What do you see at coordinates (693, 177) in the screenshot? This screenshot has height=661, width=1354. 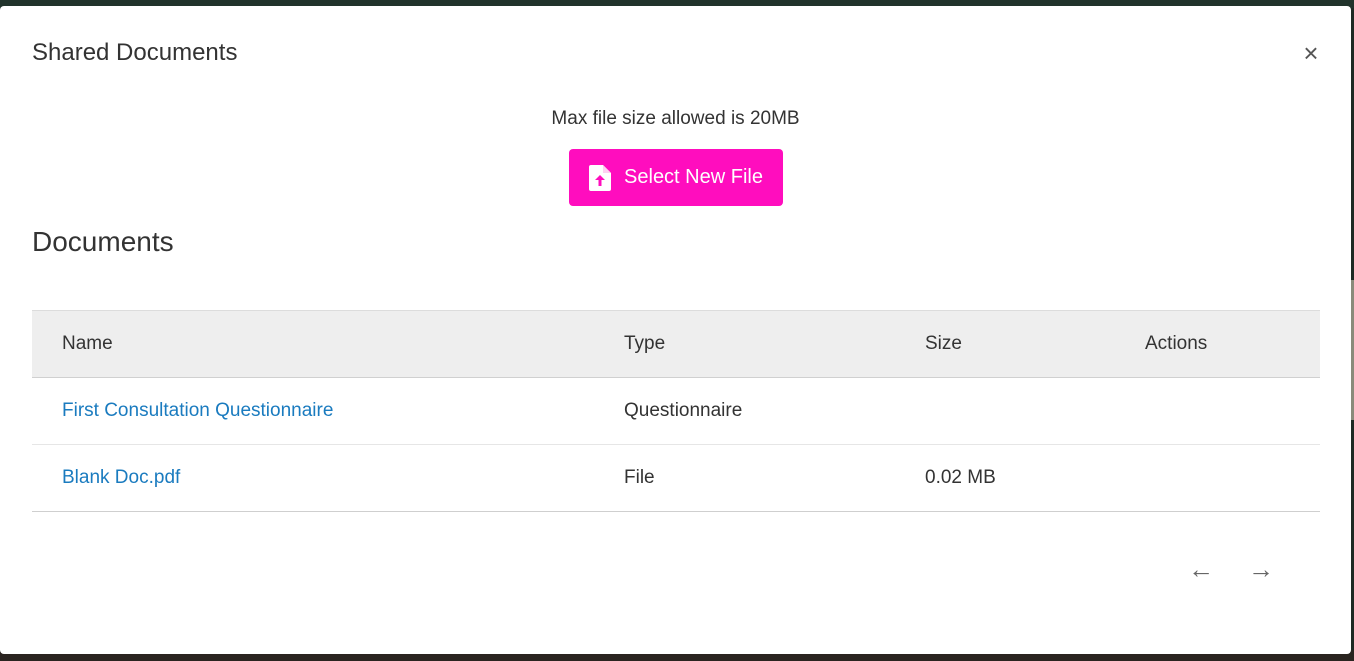 I see `select-new-file-label: Select New File` at bounding box center [693, 177].